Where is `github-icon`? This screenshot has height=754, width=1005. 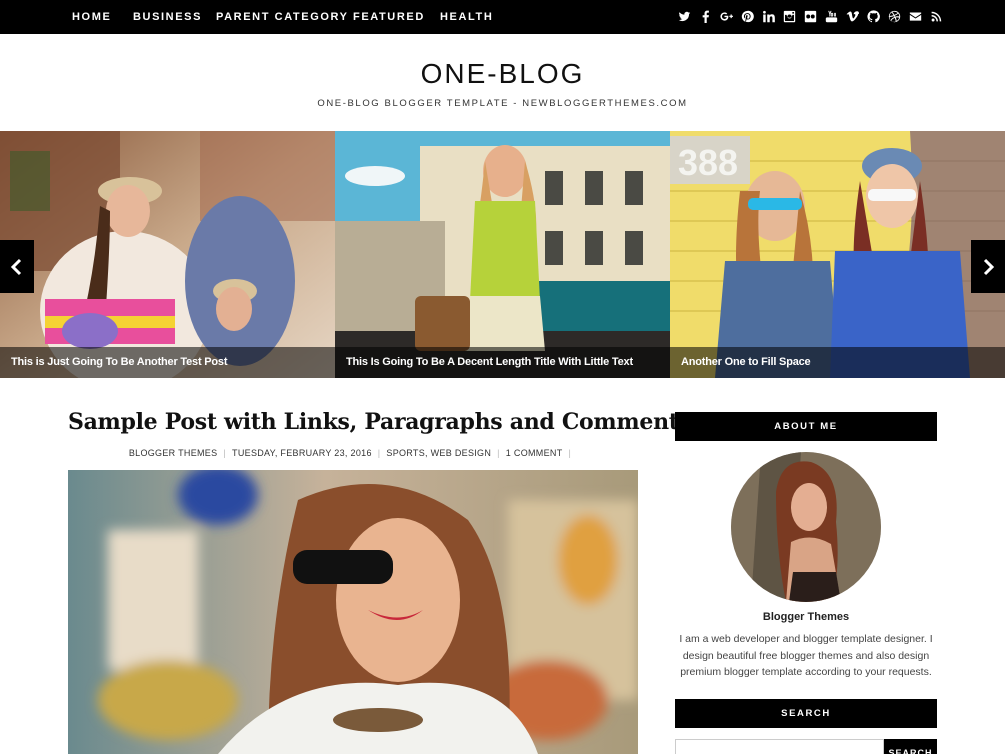
github-icon is located at coordinates (873, 16).